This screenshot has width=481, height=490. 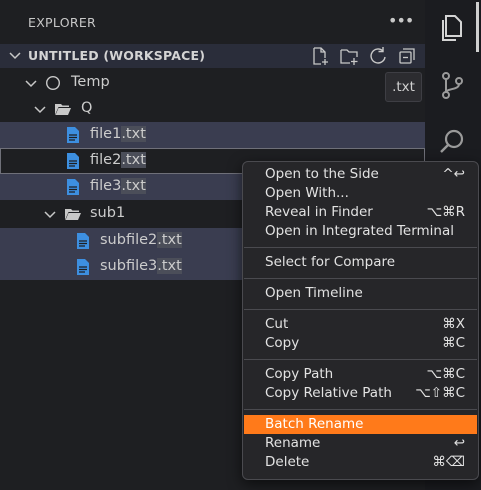 I want to click on menu-item-copy: Copy ⌘C, so click(x=360, y=343).